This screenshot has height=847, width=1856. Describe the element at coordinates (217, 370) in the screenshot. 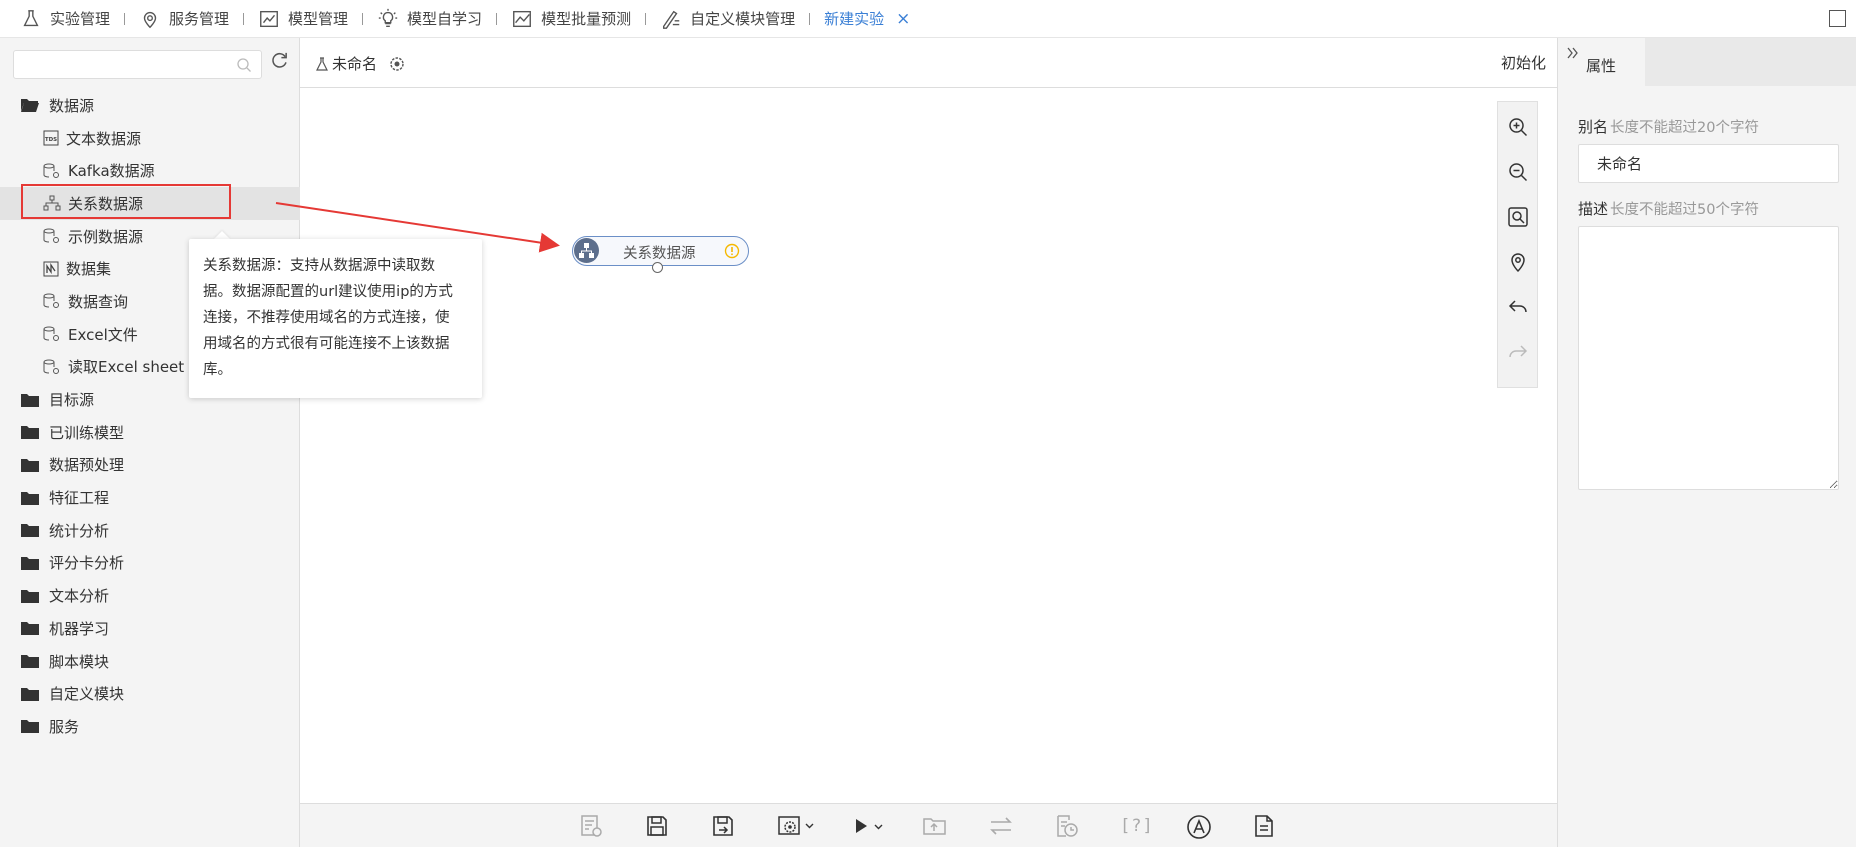

I see `tooltip-line: 库。` at that location.